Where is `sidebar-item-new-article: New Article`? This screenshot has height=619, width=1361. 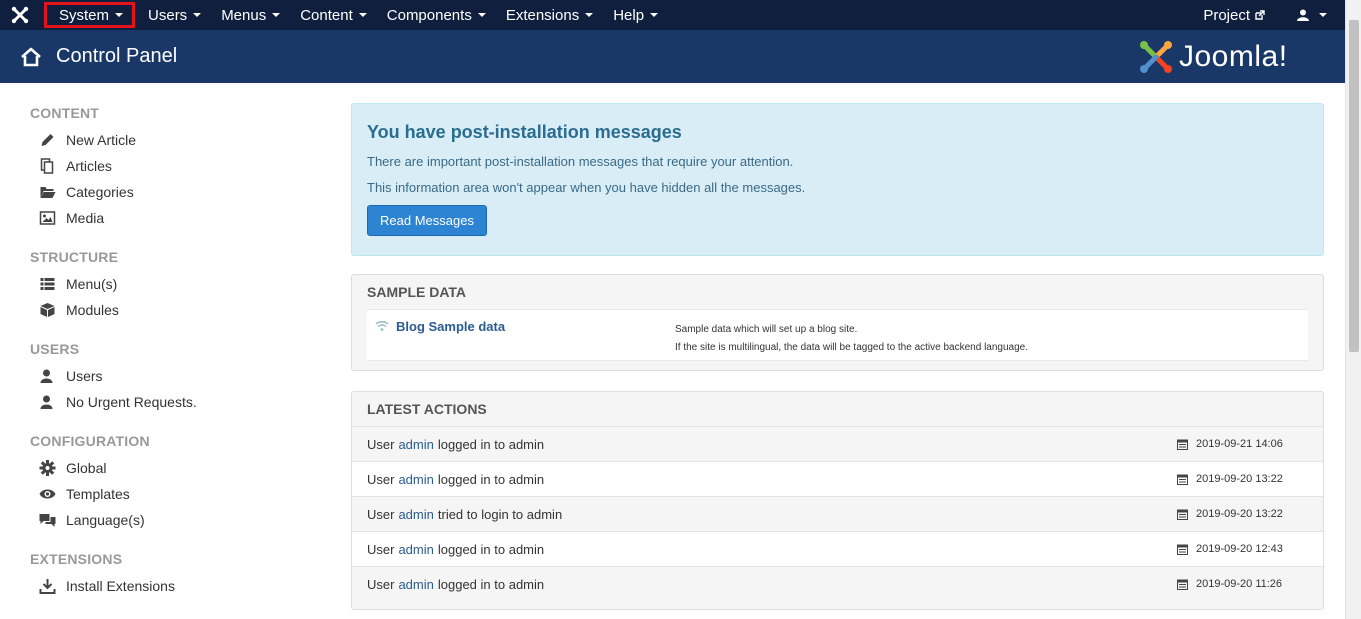 sidebar-item-new-article: New Article is located at coordinates (175, 140).